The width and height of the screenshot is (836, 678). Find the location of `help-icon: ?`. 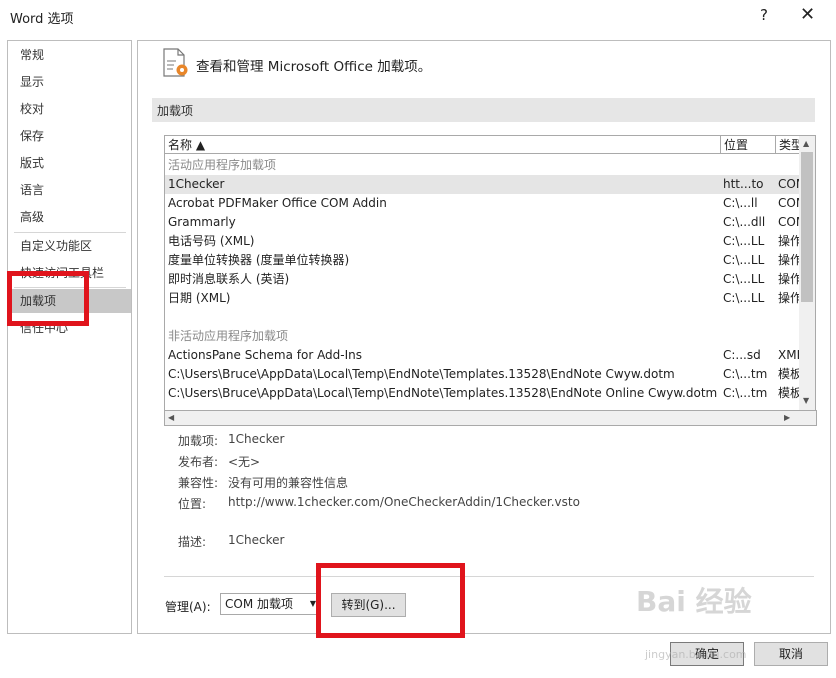

help-icon: ? is located at coordinates (764, 15).